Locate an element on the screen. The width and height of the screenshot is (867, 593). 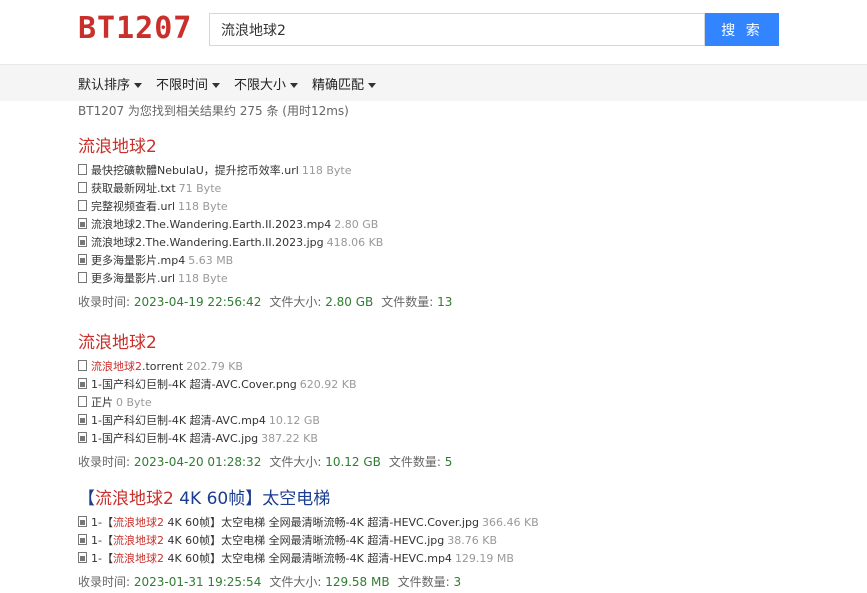
file-size: 71 Byte is located at coordinates (200, 188).